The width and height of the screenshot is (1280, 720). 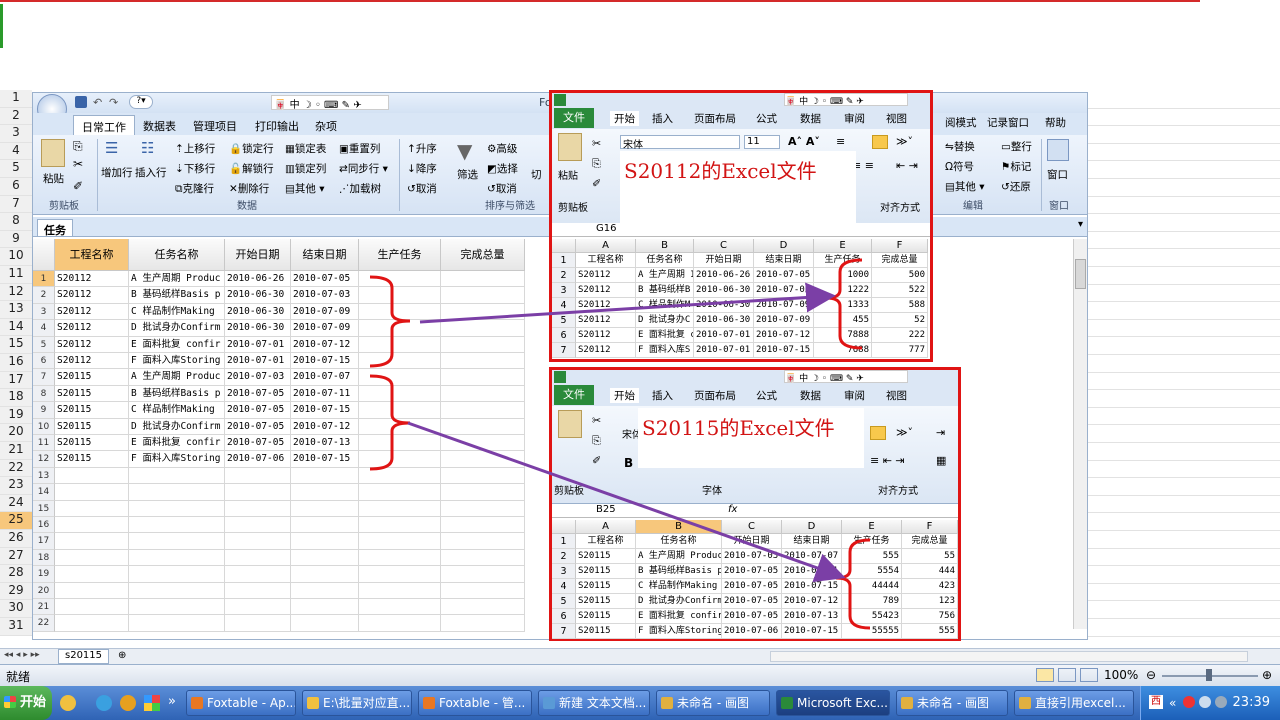 I want to click on quick-launch-more-icon: », so click(x=172, y=701).